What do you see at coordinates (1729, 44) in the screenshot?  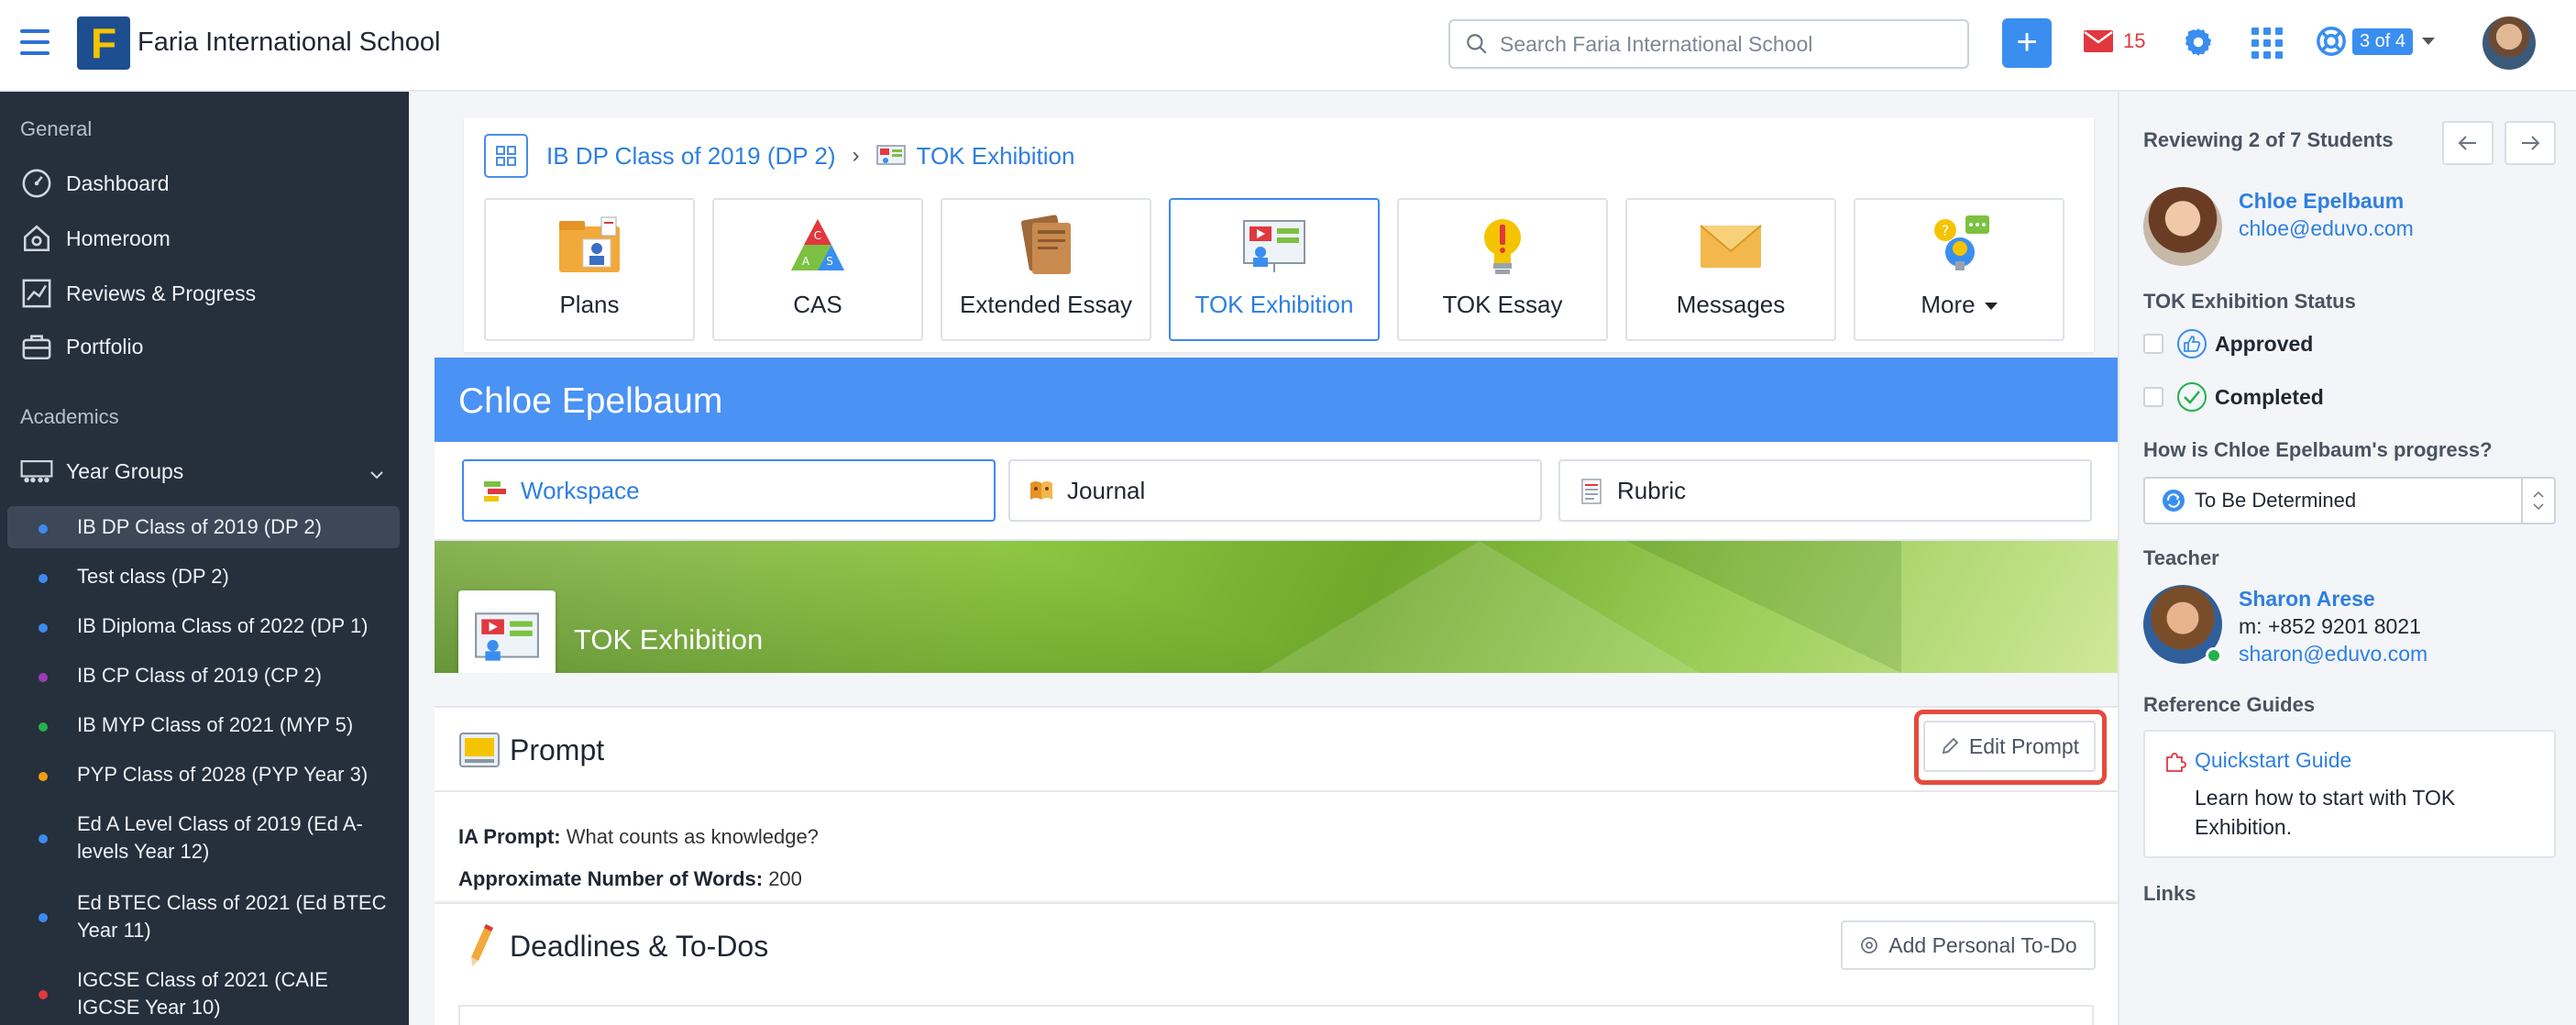 I see `search-input` at bounding box center [1729, 44].